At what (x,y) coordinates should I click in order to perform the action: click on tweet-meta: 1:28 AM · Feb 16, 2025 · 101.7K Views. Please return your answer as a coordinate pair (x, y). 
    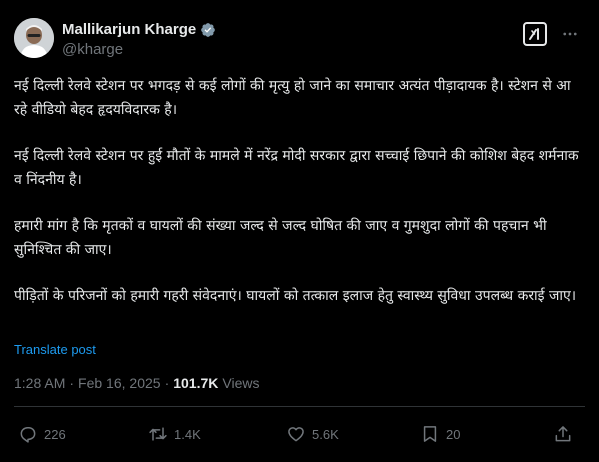
    Looking at the image, I should click on (136, 383).